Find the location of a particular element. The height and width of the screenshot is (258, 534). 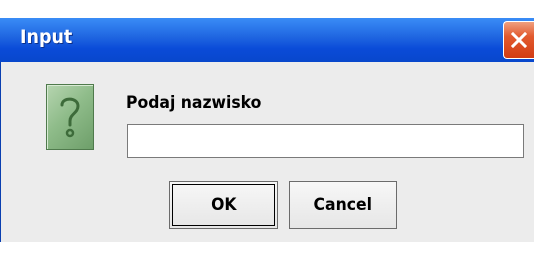

ok-button-label: OK is located at coordinates (223, 205).